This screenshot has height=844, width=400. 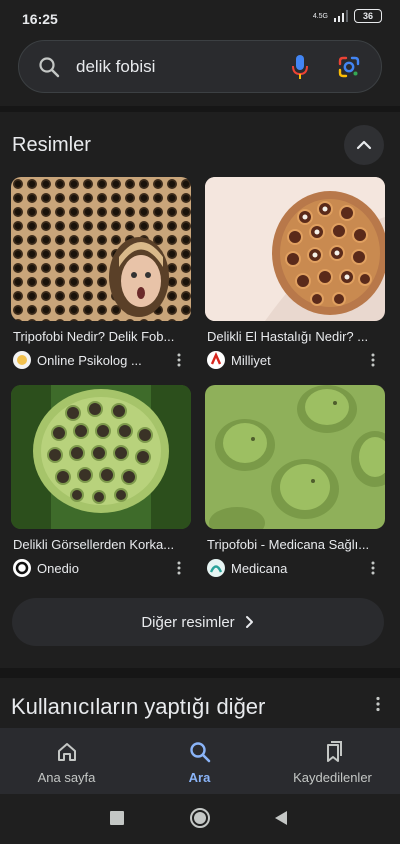 I want to click on nav-search: Ara, so click(x=199, y=761).